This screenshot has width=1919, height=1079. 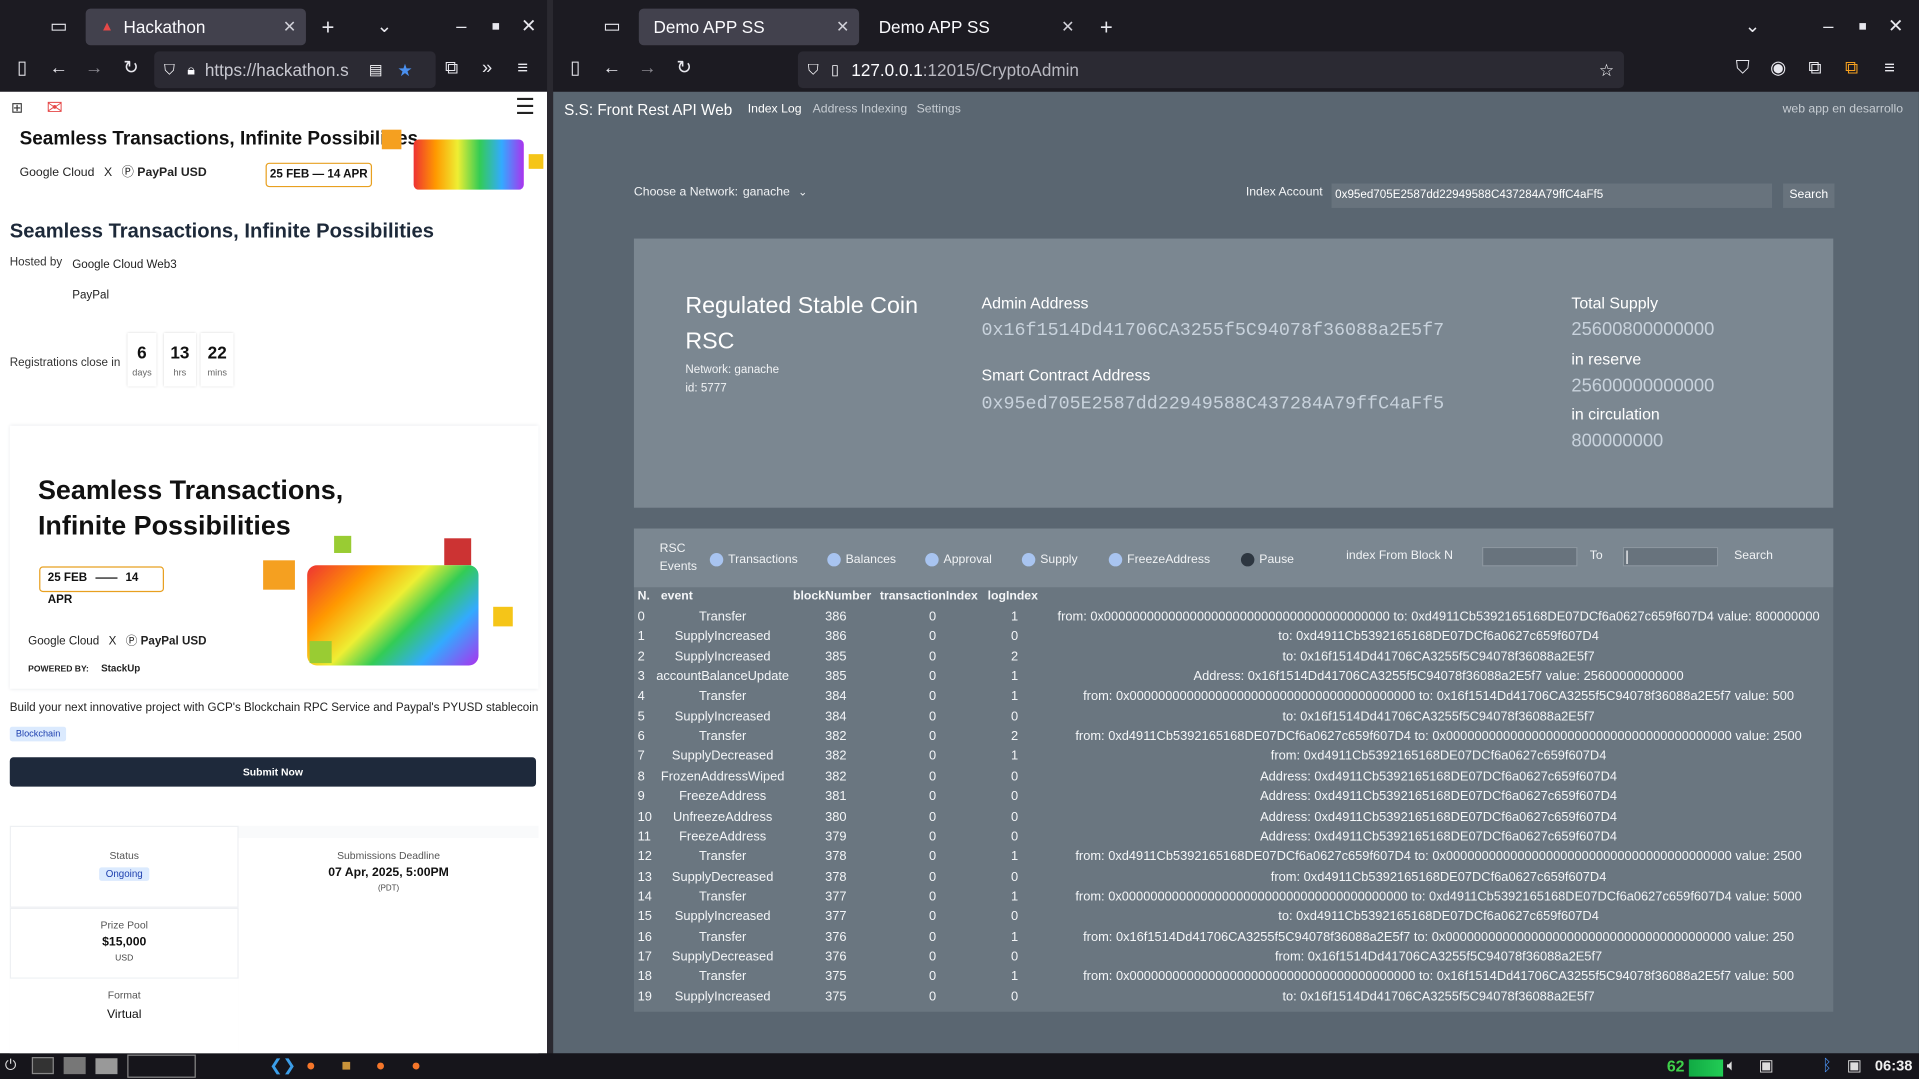 What do you see at coordinates (38, 734) in the screenshot?
I see `blockchain-tag: Blockchain` at bounding box center [38, 734].